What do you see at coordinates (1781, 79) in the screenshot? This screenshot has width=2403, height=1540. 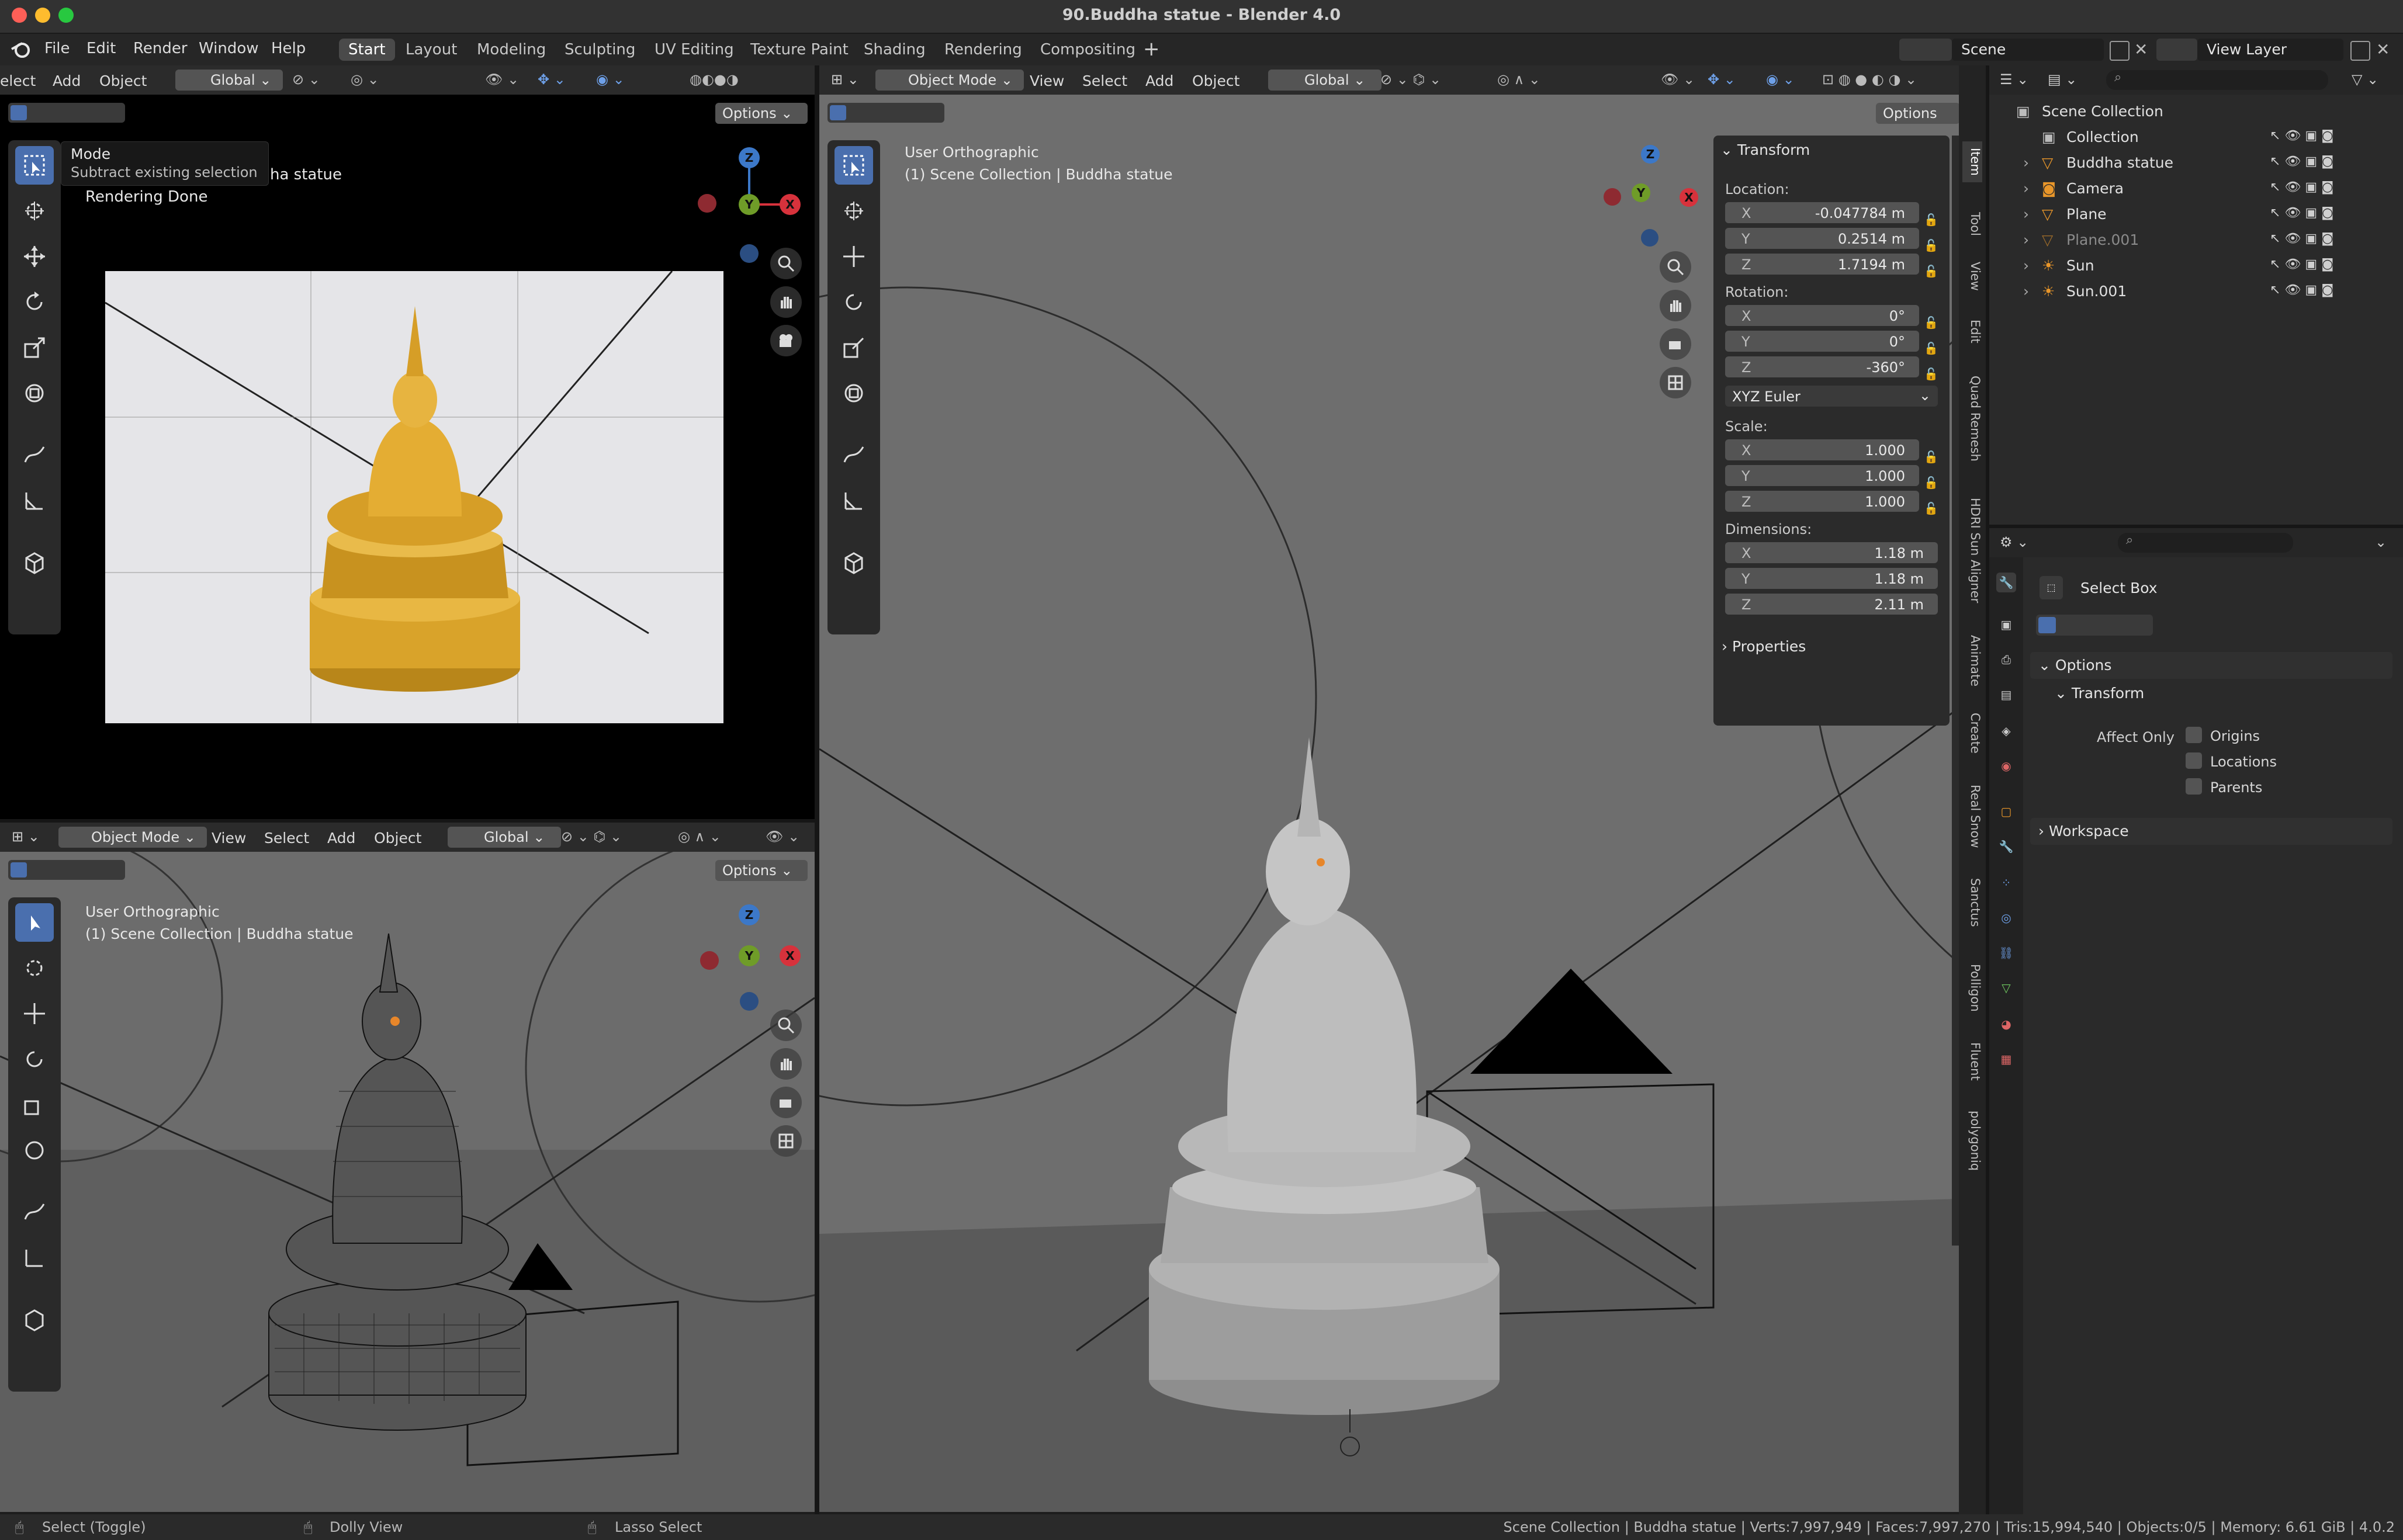 I see `overlay-icon: ◉ ⌄` at bounding box center [1781, 79].